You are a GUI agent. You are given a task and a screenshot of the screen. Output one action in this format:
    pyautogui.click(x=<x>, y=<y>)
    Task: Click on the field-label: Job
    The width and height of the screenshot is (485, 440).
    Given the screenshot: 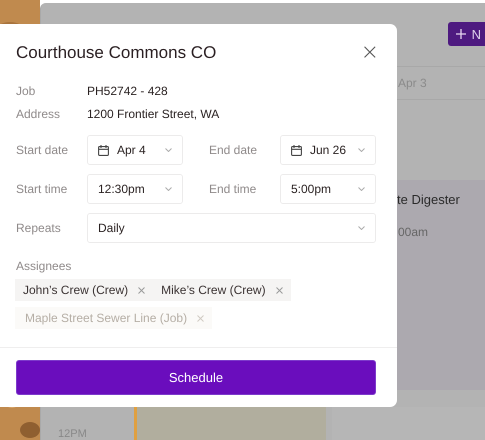 What is the action you would take?
    pyautogui.click(x=26, y=91)
    